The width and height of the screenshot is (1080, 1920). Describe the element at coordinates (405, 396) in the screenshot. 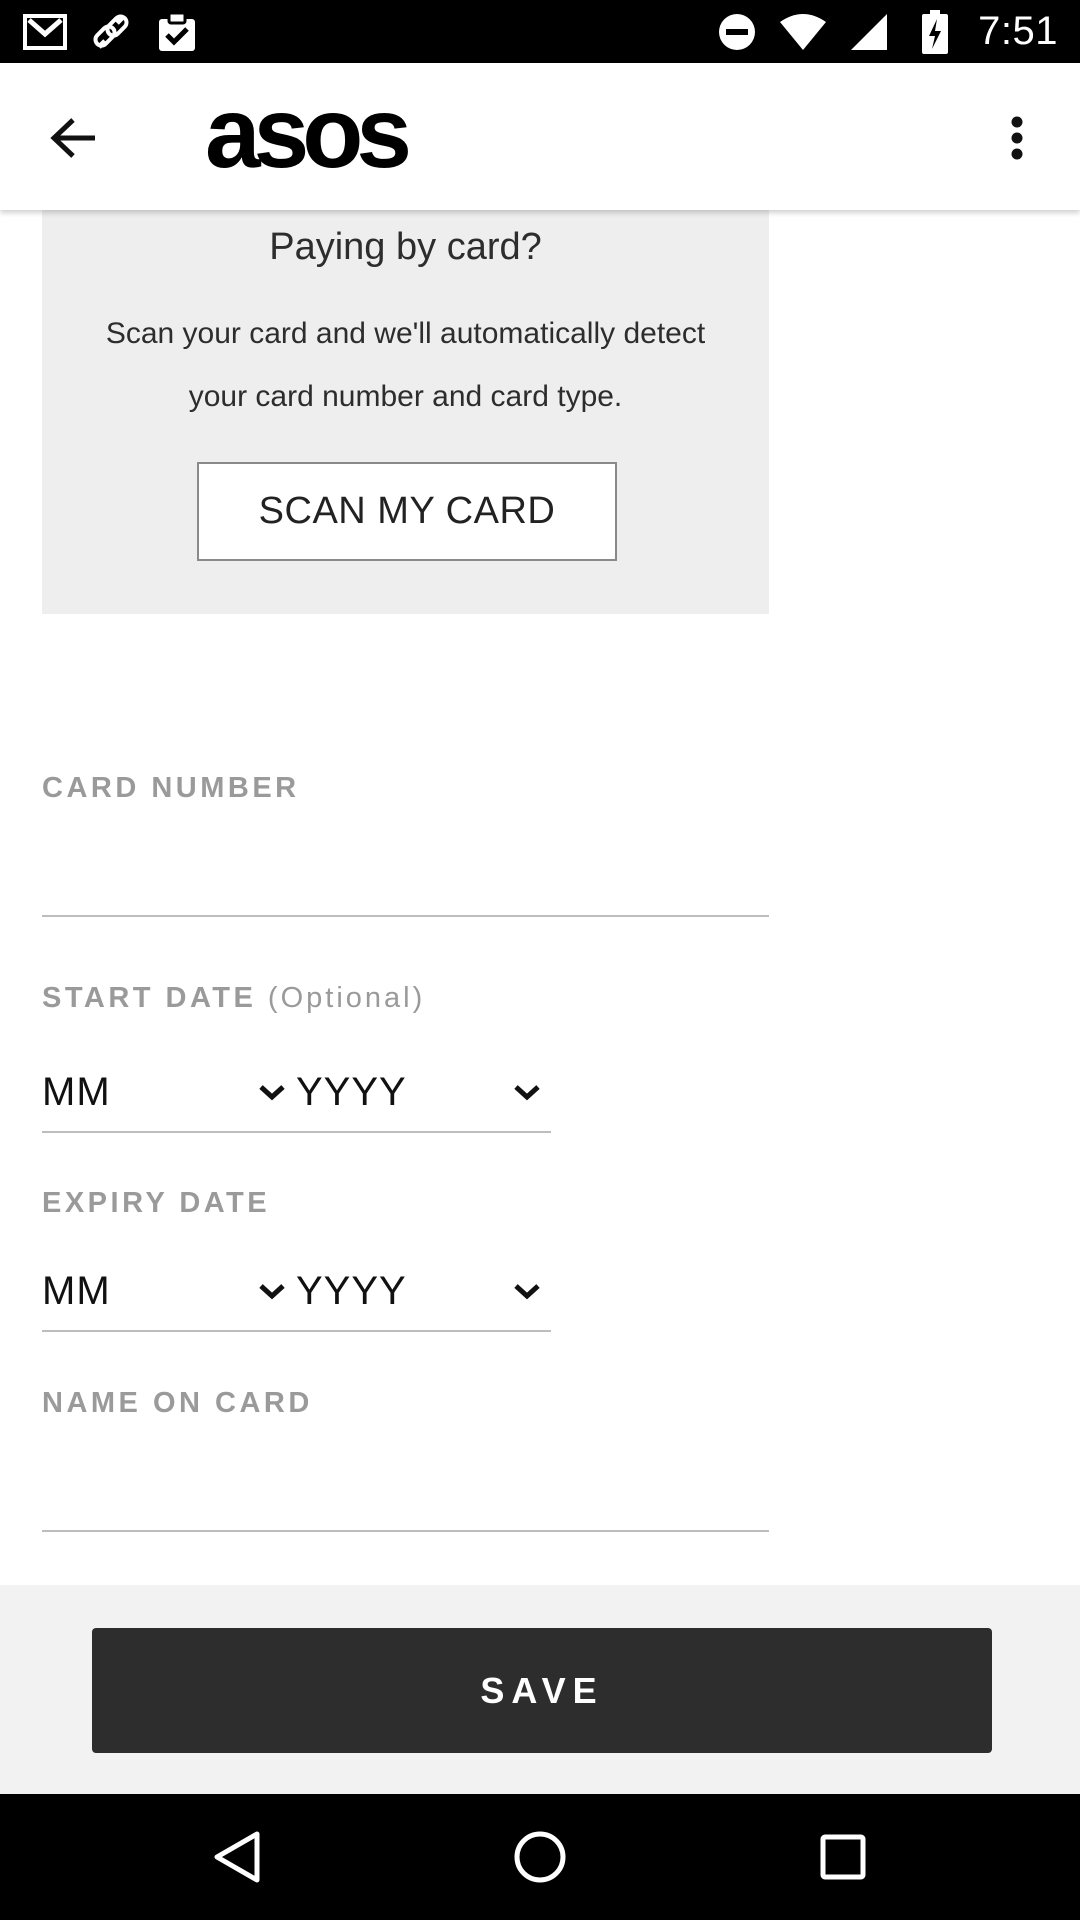

I see `scan-desc-line2: your card number and card type.` at that location.